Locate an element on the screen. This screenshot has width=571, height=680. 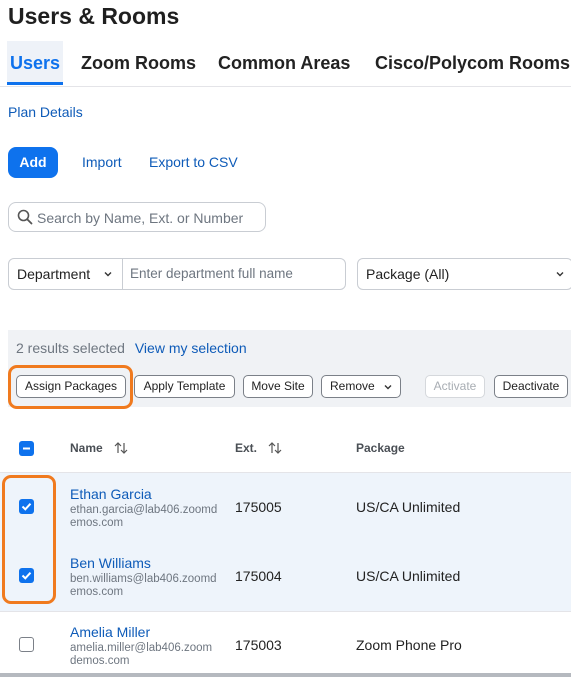
tab-zoom-rooms: Zoom Rooms is located at coordinates (138, 63).